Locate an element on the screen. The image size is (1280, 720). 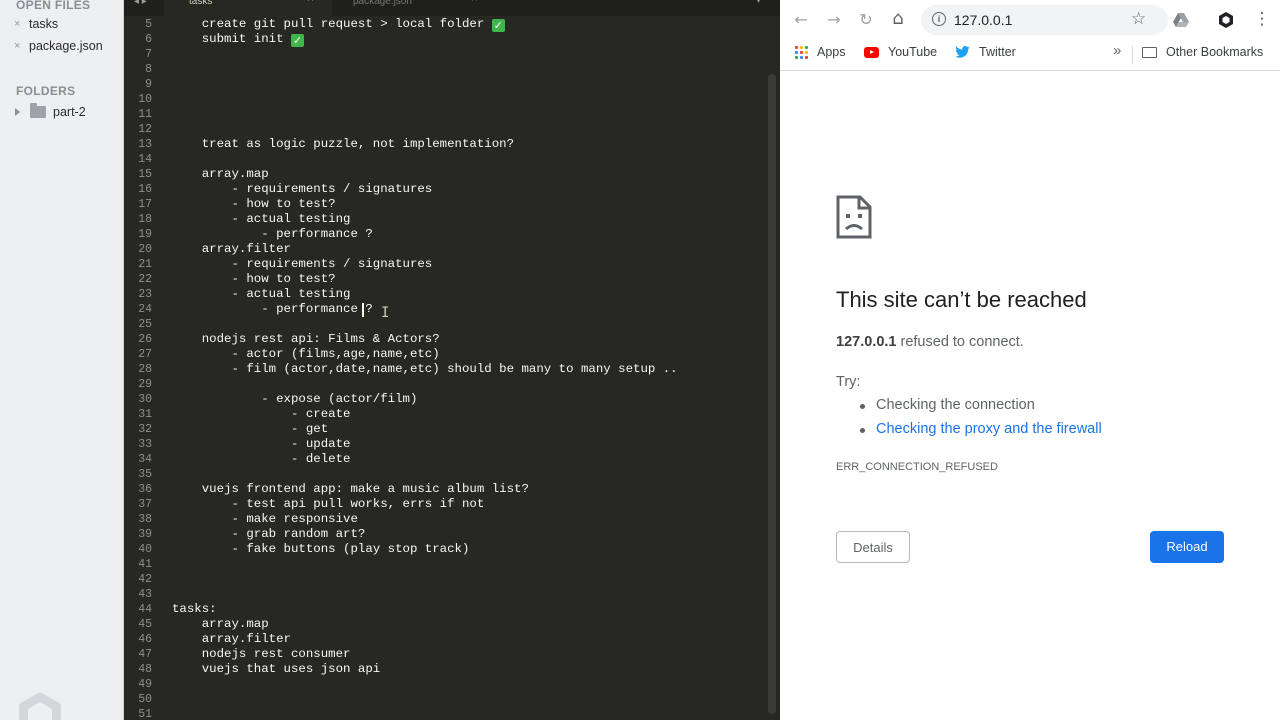
code-line: - actor (films,age,name,etc) is located at coordinates (306, 354).